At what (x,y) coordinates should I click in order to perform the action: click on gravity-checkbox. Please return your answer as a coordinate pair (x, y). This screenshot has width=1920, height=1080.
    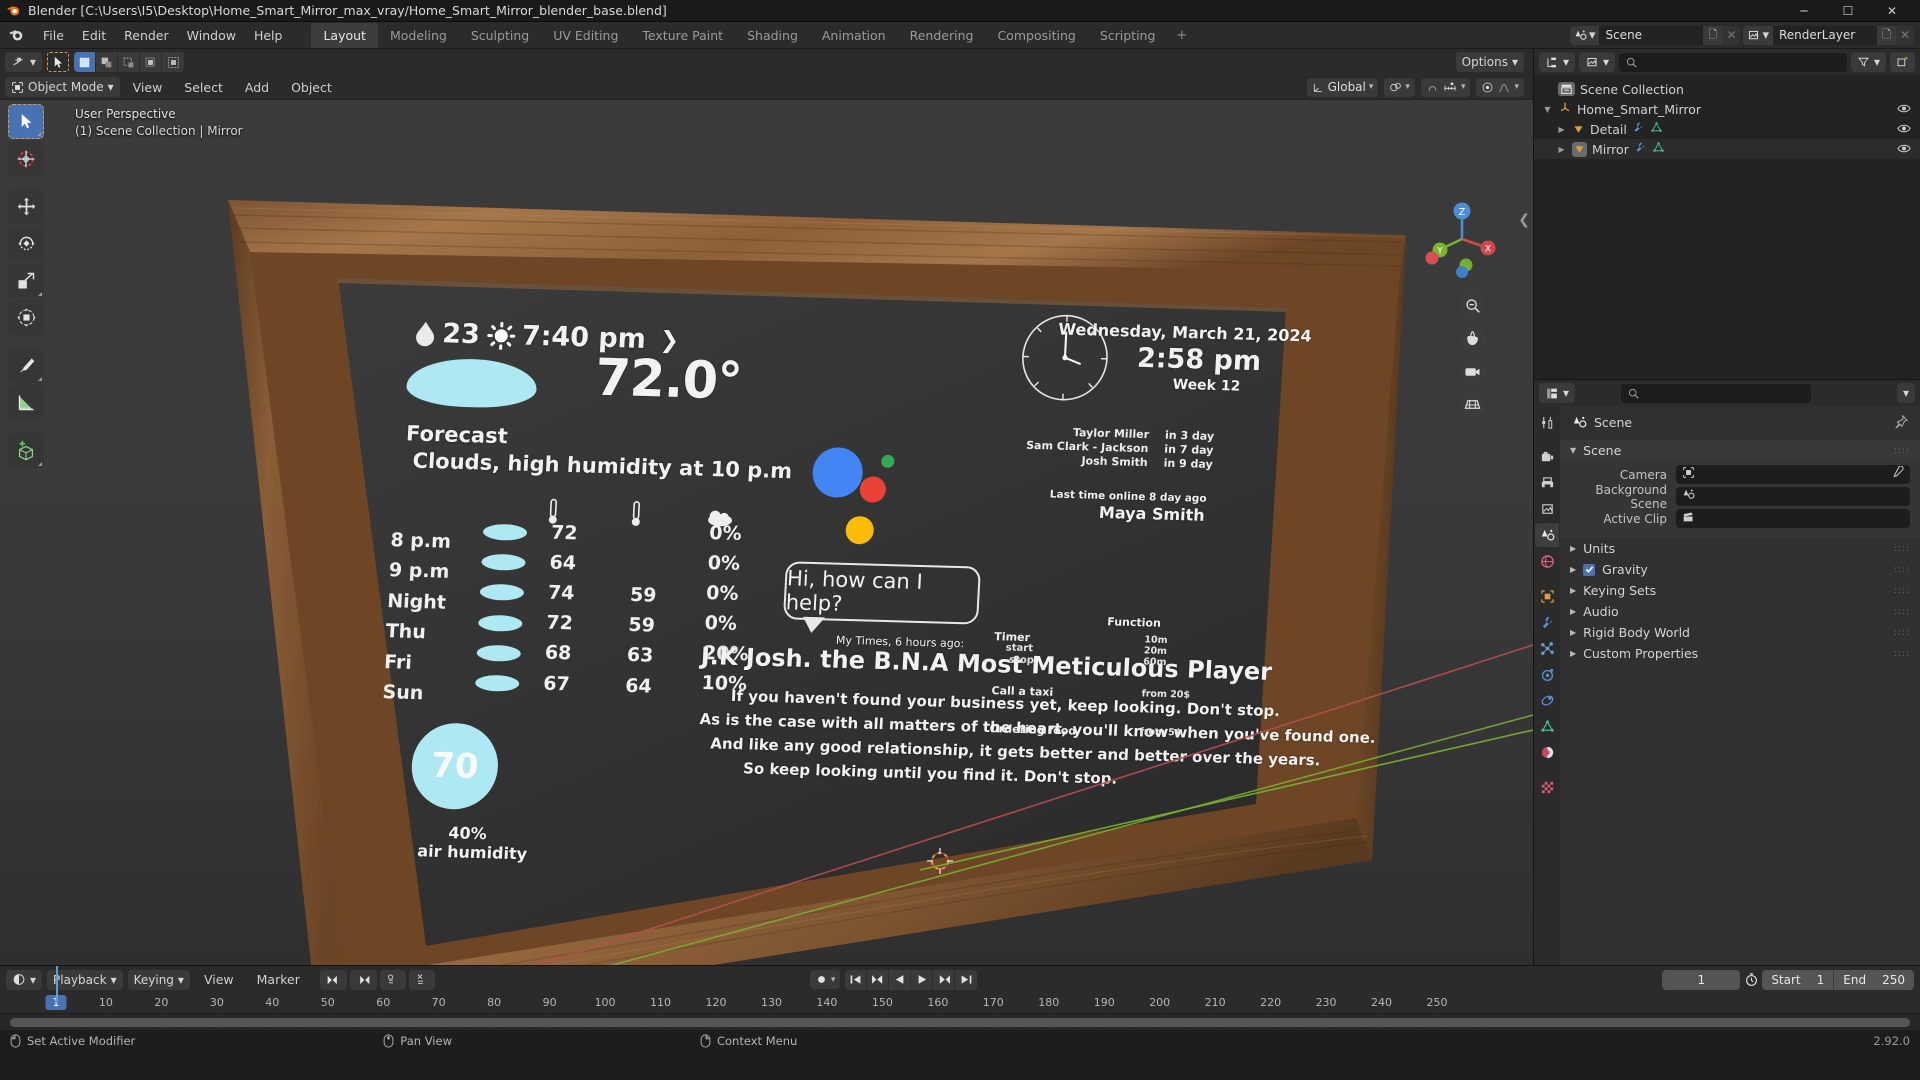
    Looking at the image, I should click on (1589, 569).